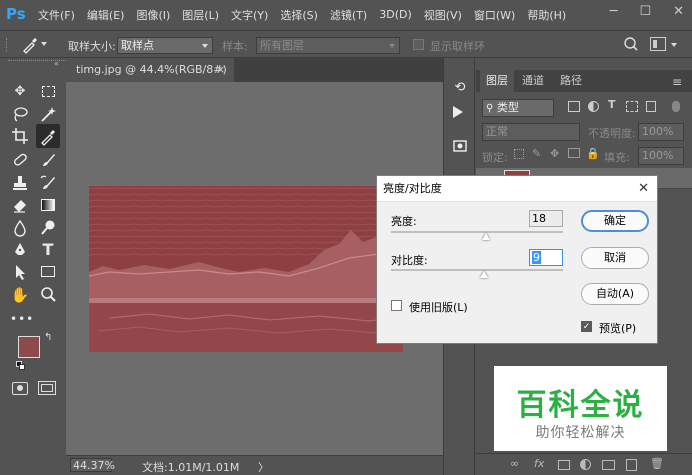 The width and height of the screenshot is (692, 475). Describe the element at coordinates (200, 15) in the screenshot. I see `menu-layer: 图层(L)` at that location.